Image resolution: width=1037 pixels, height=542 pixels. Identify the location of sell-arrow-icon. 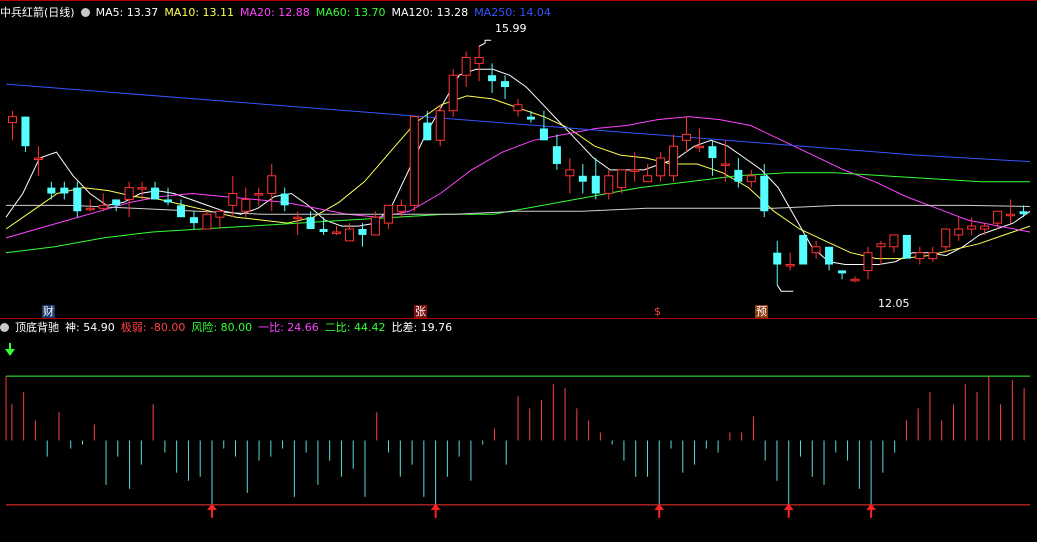
(10, 352).